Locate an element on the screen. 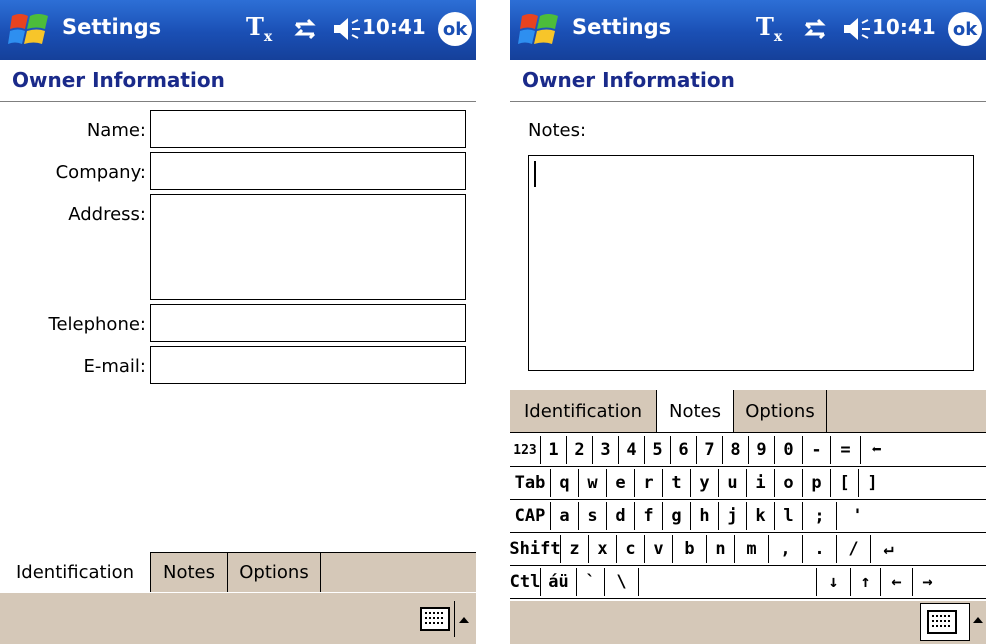 The image size is (986, 644). keyboard-key: áü is located at coordinates (558, 582).